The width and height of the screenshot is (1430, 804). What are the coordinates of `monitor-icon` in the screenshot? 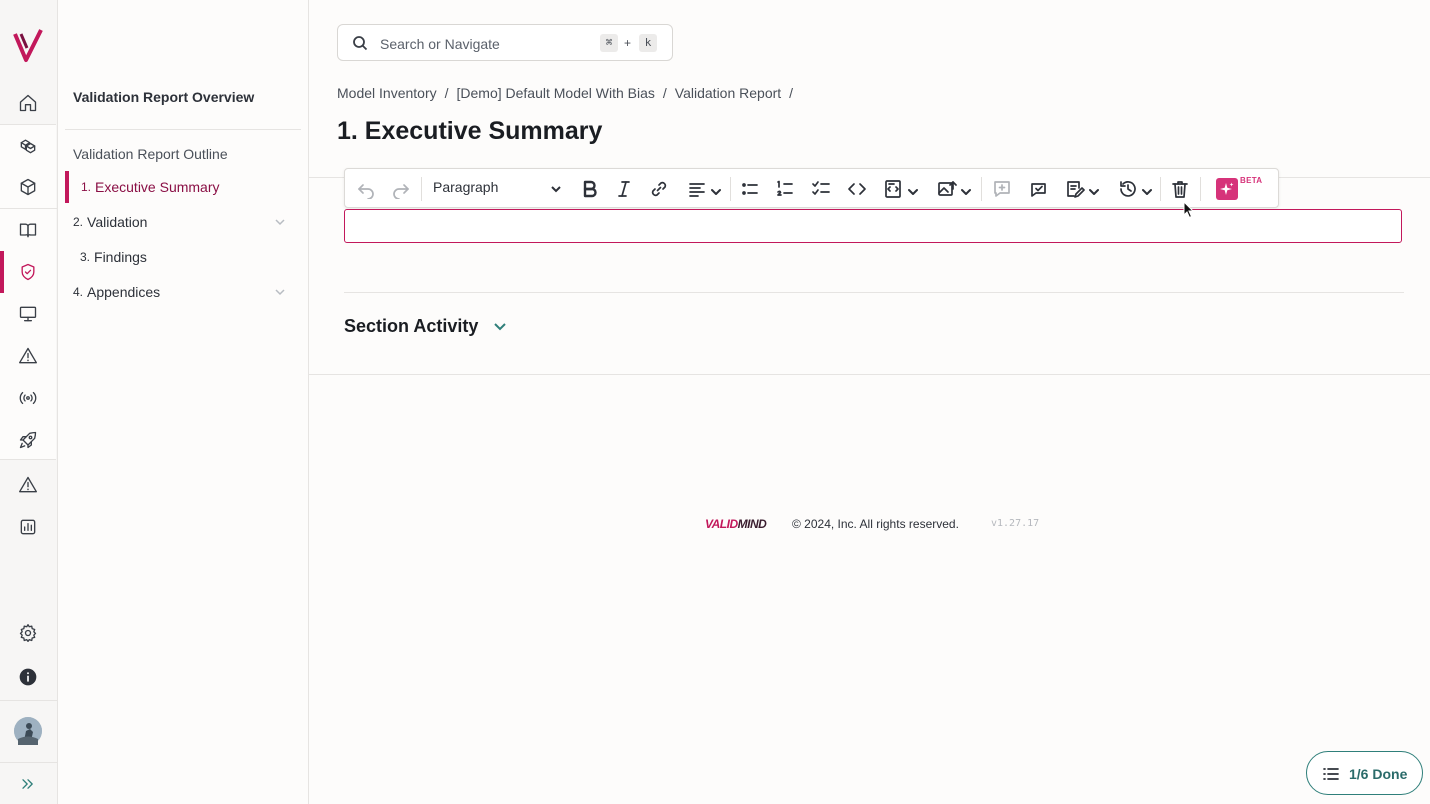 It's located at (28, 314).